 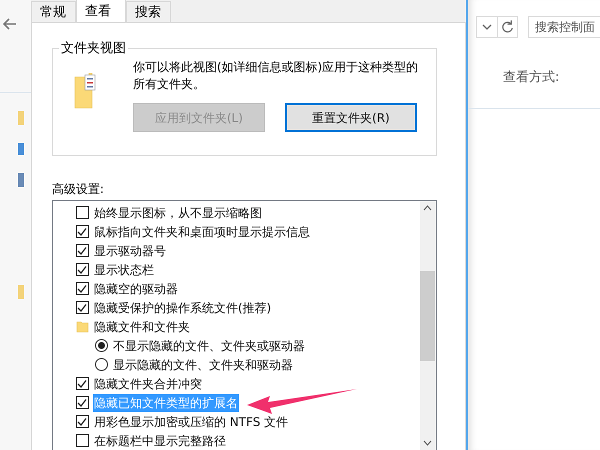 I want to click on option-label: 始终显示图标，从不显示缩略图, so click(x=177, y=213).